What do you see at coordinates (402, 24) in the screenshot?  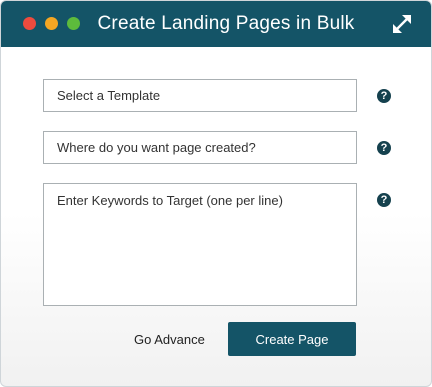 I see `expand-arrows-icon` at bounding box center [402, 24].